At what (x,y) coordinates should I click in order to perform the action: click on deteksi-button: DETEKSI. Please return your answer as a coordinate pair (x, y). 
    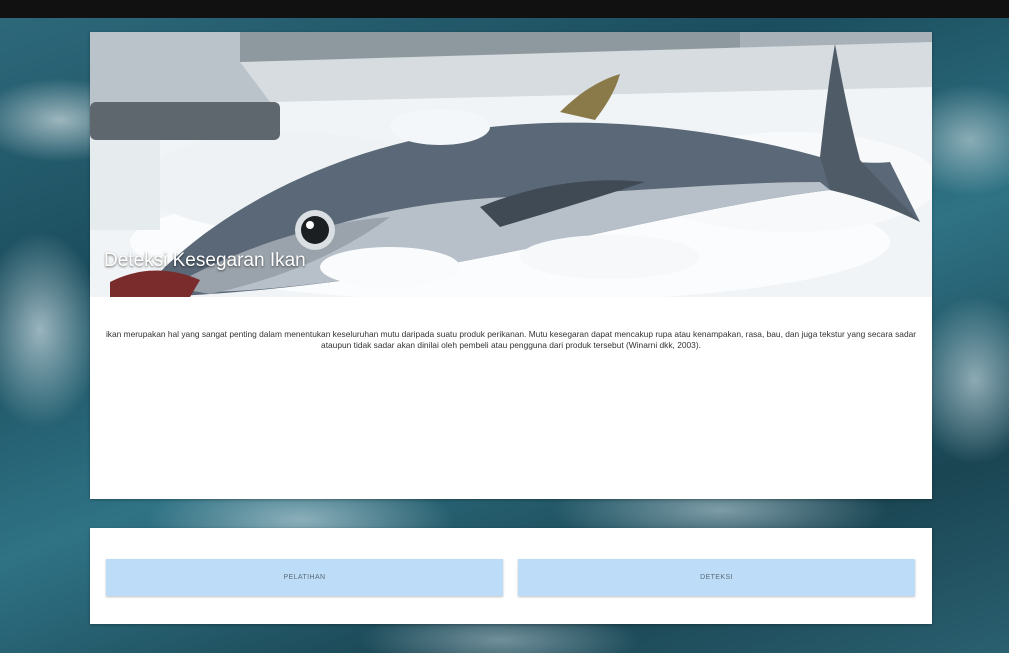
    Looking at the image, I should click on (716, 577).